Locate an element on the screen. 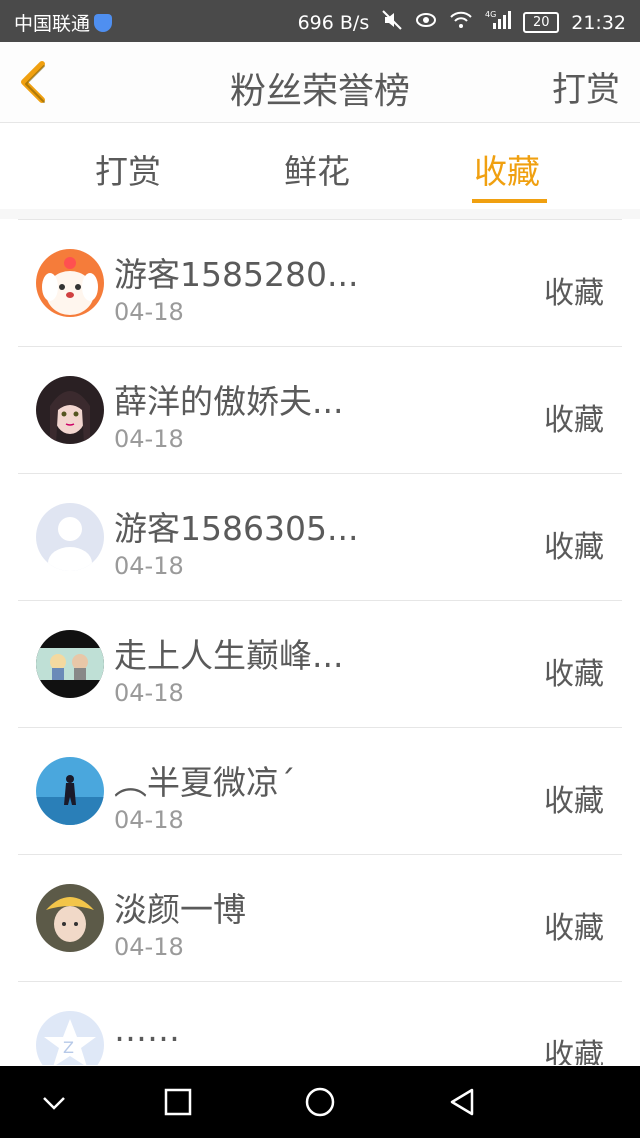 The height and width of the screenshot is (1138, 640). silhouette-sea-icon is located at coordinates (70, 791).